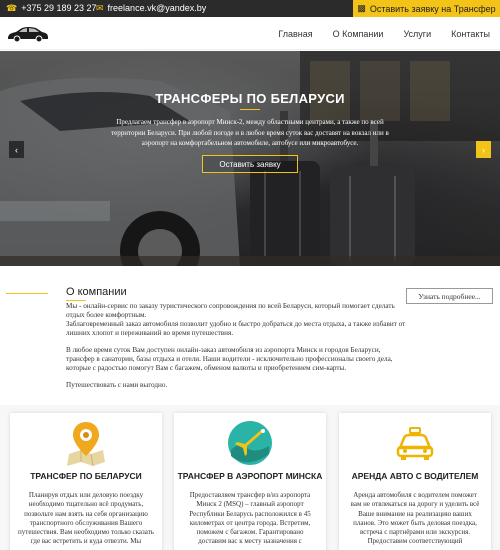 This screenshot has height=550, width=500. What do you see at coordinates (415, 443) in the screenshot?
I see `car-icon` at bounding box center [415, 443].